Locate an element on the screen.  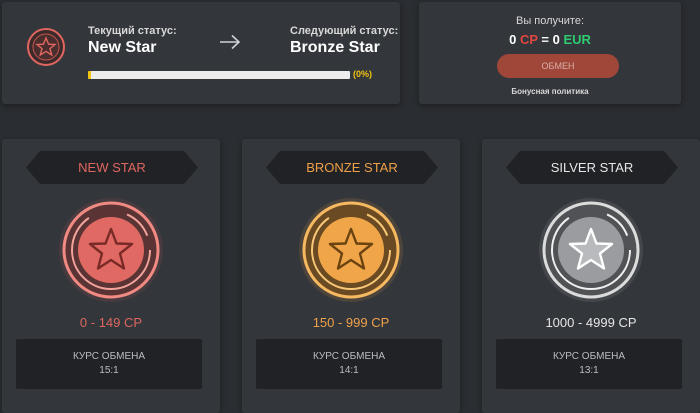
exchange-rate-value: 15:1 is located at coordinates (109, 370).